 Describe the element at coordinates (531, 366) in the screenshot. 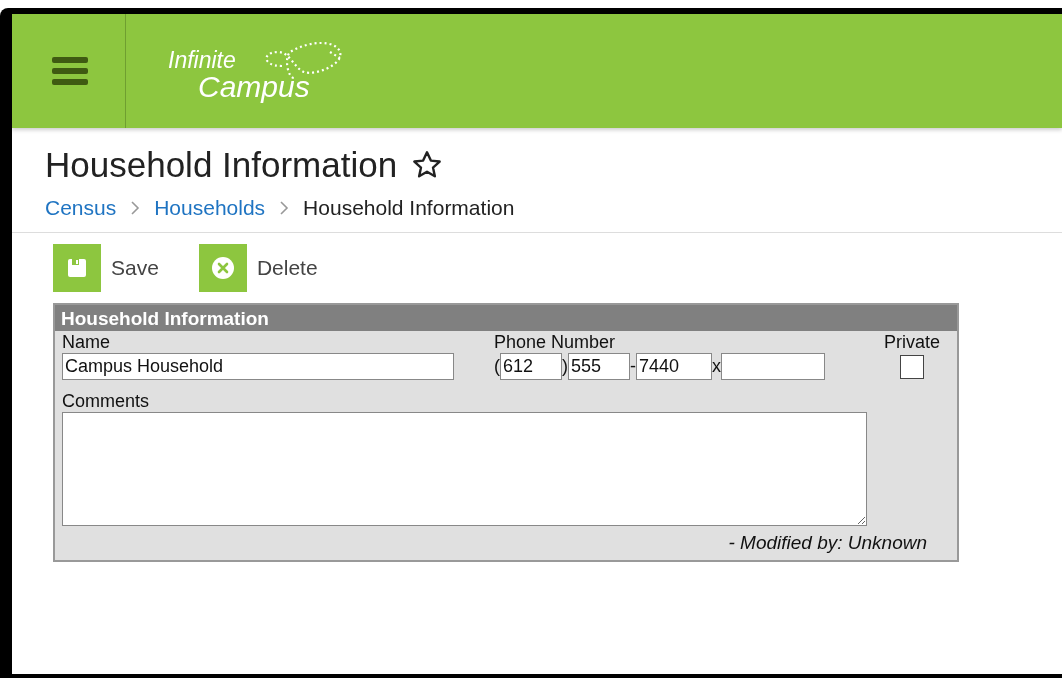

I see `phone-field: 612` at that location.